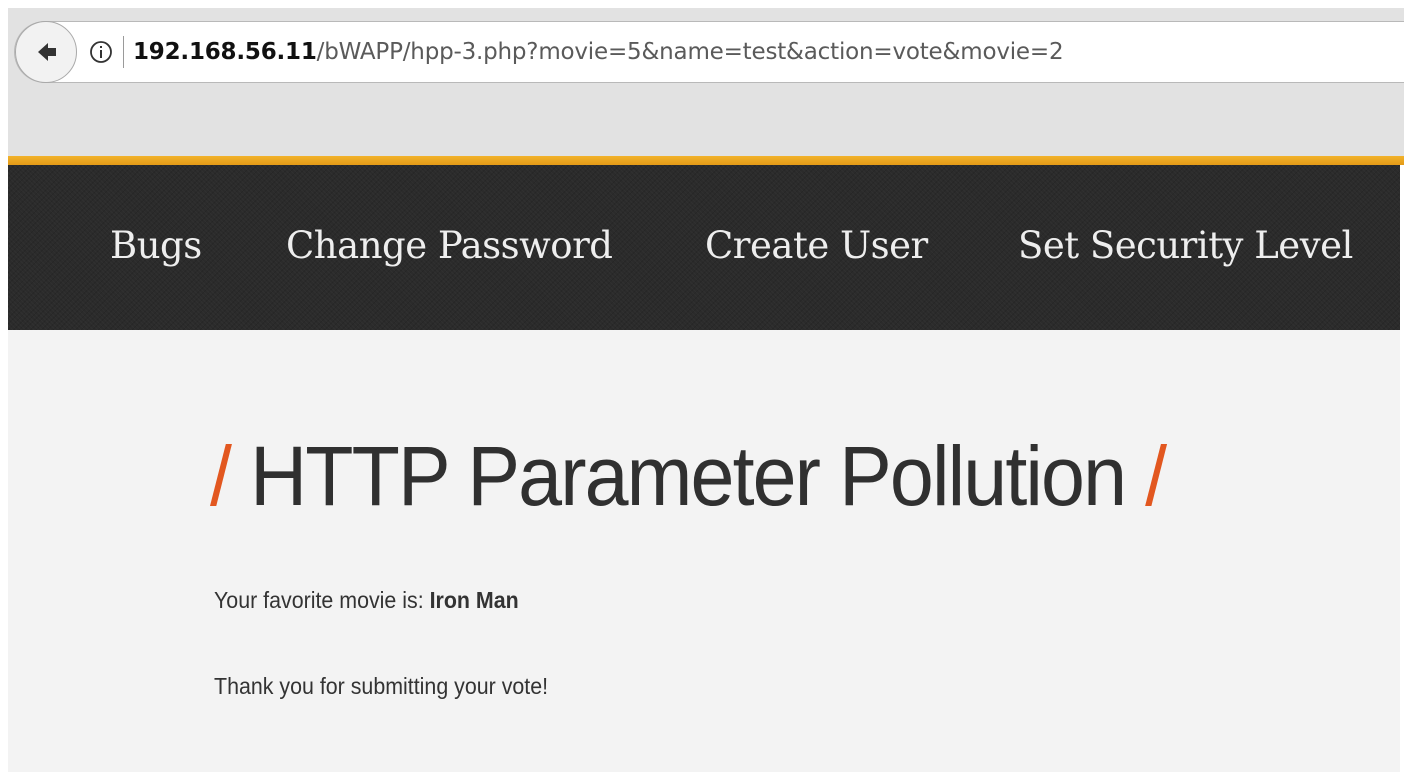 This screenshot has width=1404, height=772. Describe the element at coordinates (156, 246) in the screenshot. I see `nav-item-bugs: Bugs` at that location.